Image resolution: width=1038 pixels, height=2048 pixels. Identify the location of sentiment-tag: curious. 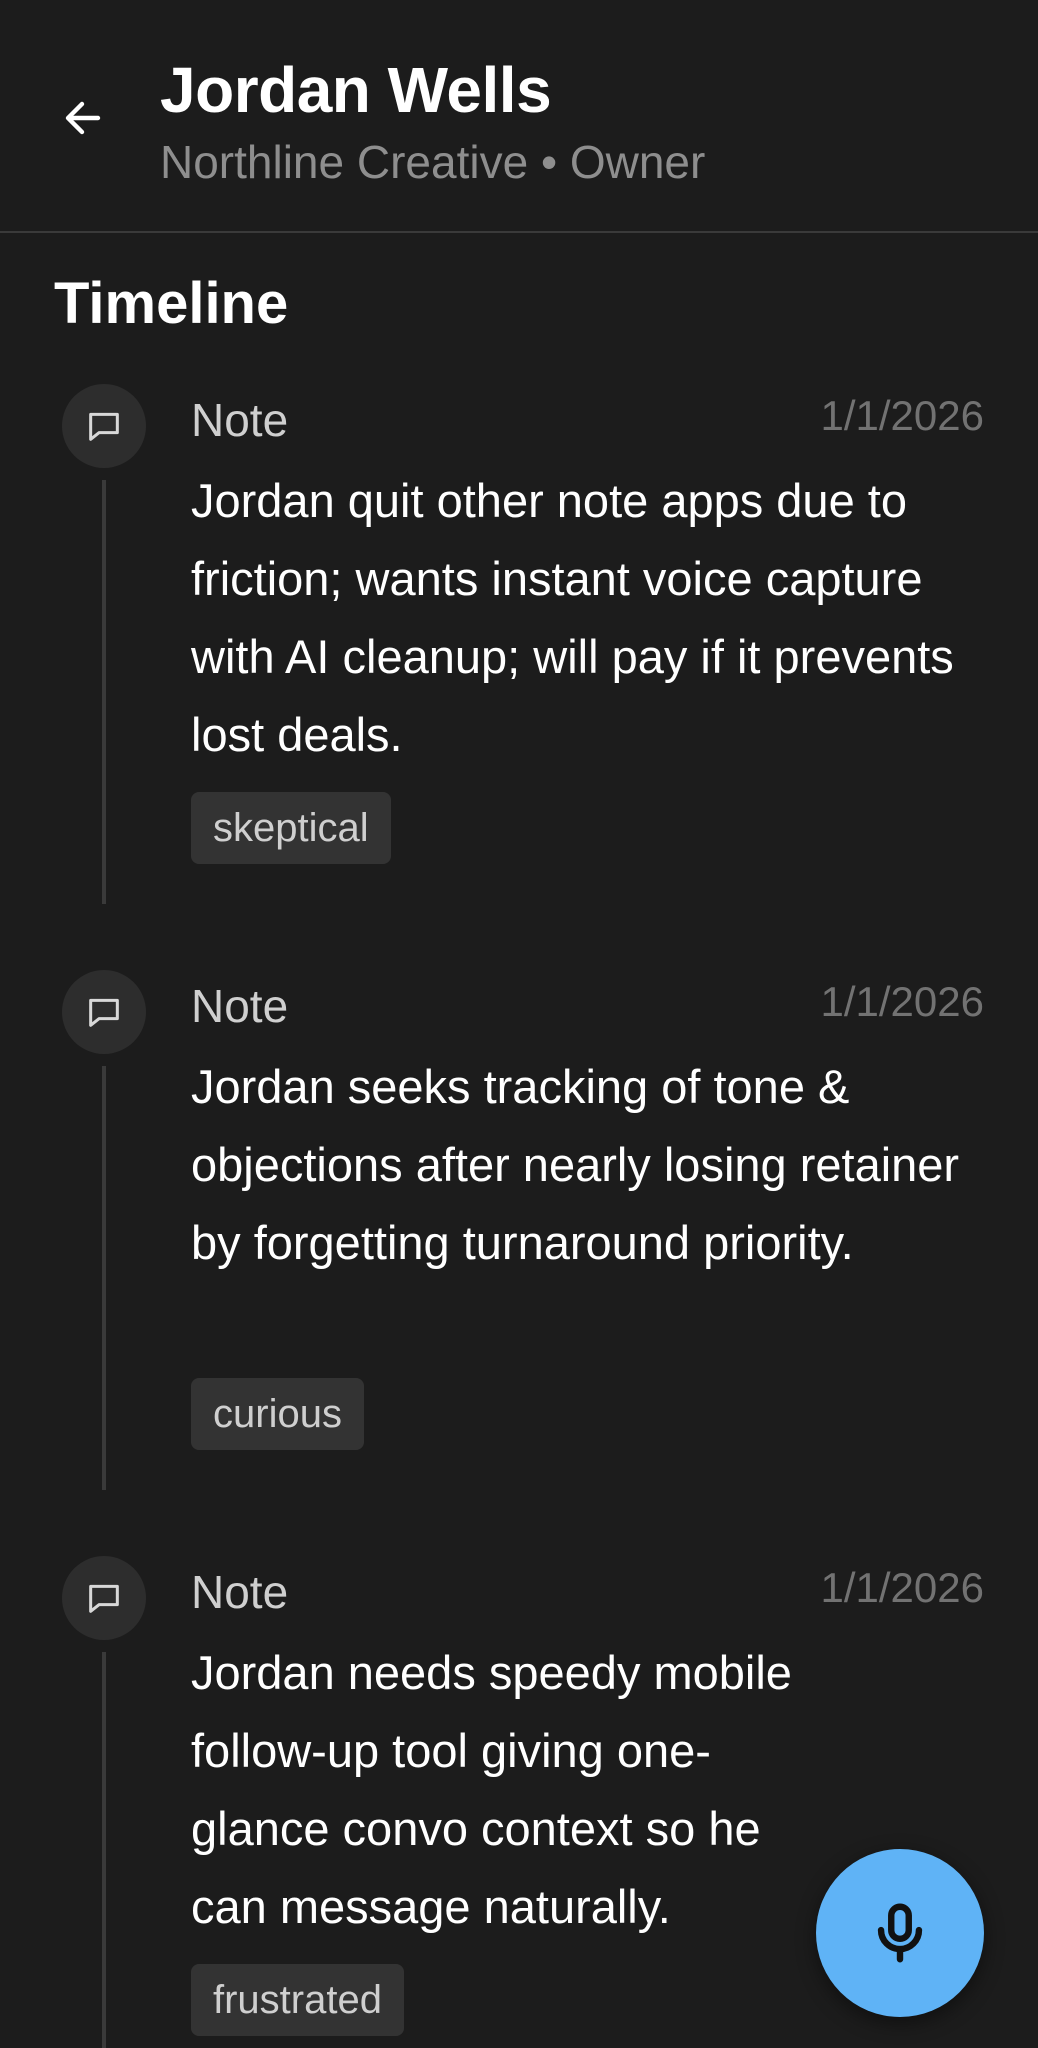
(277, 1414).